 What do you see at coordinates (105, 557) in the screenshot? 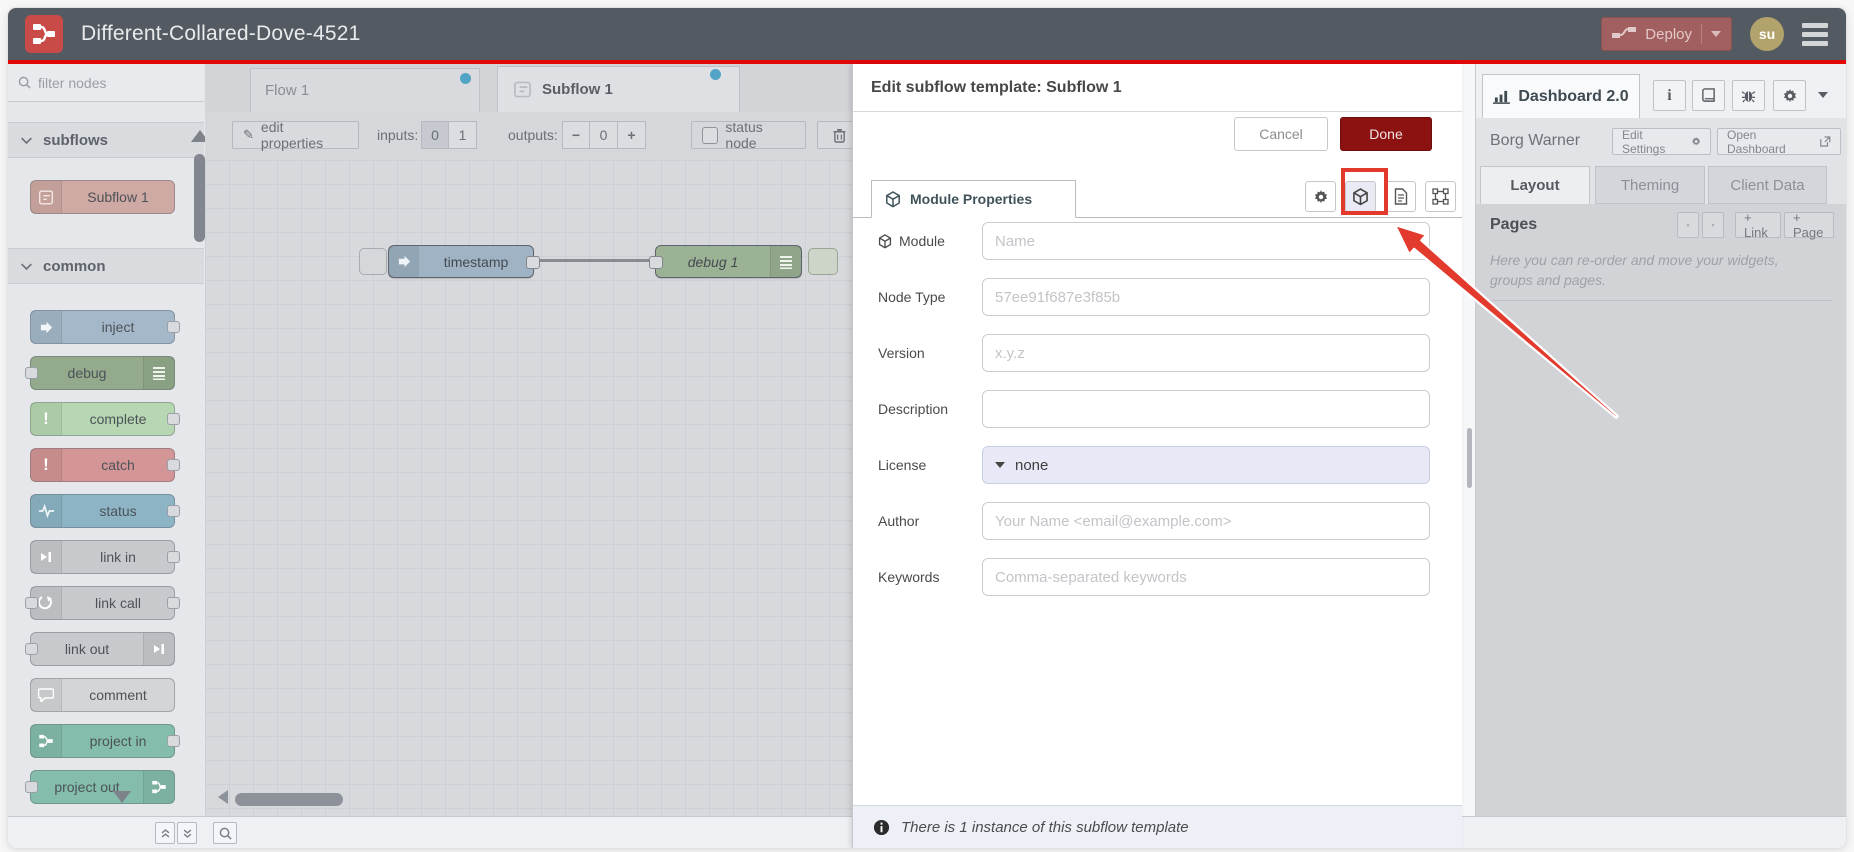
I see `palette-node-link-in: link in` at bounding box center [105, 557].